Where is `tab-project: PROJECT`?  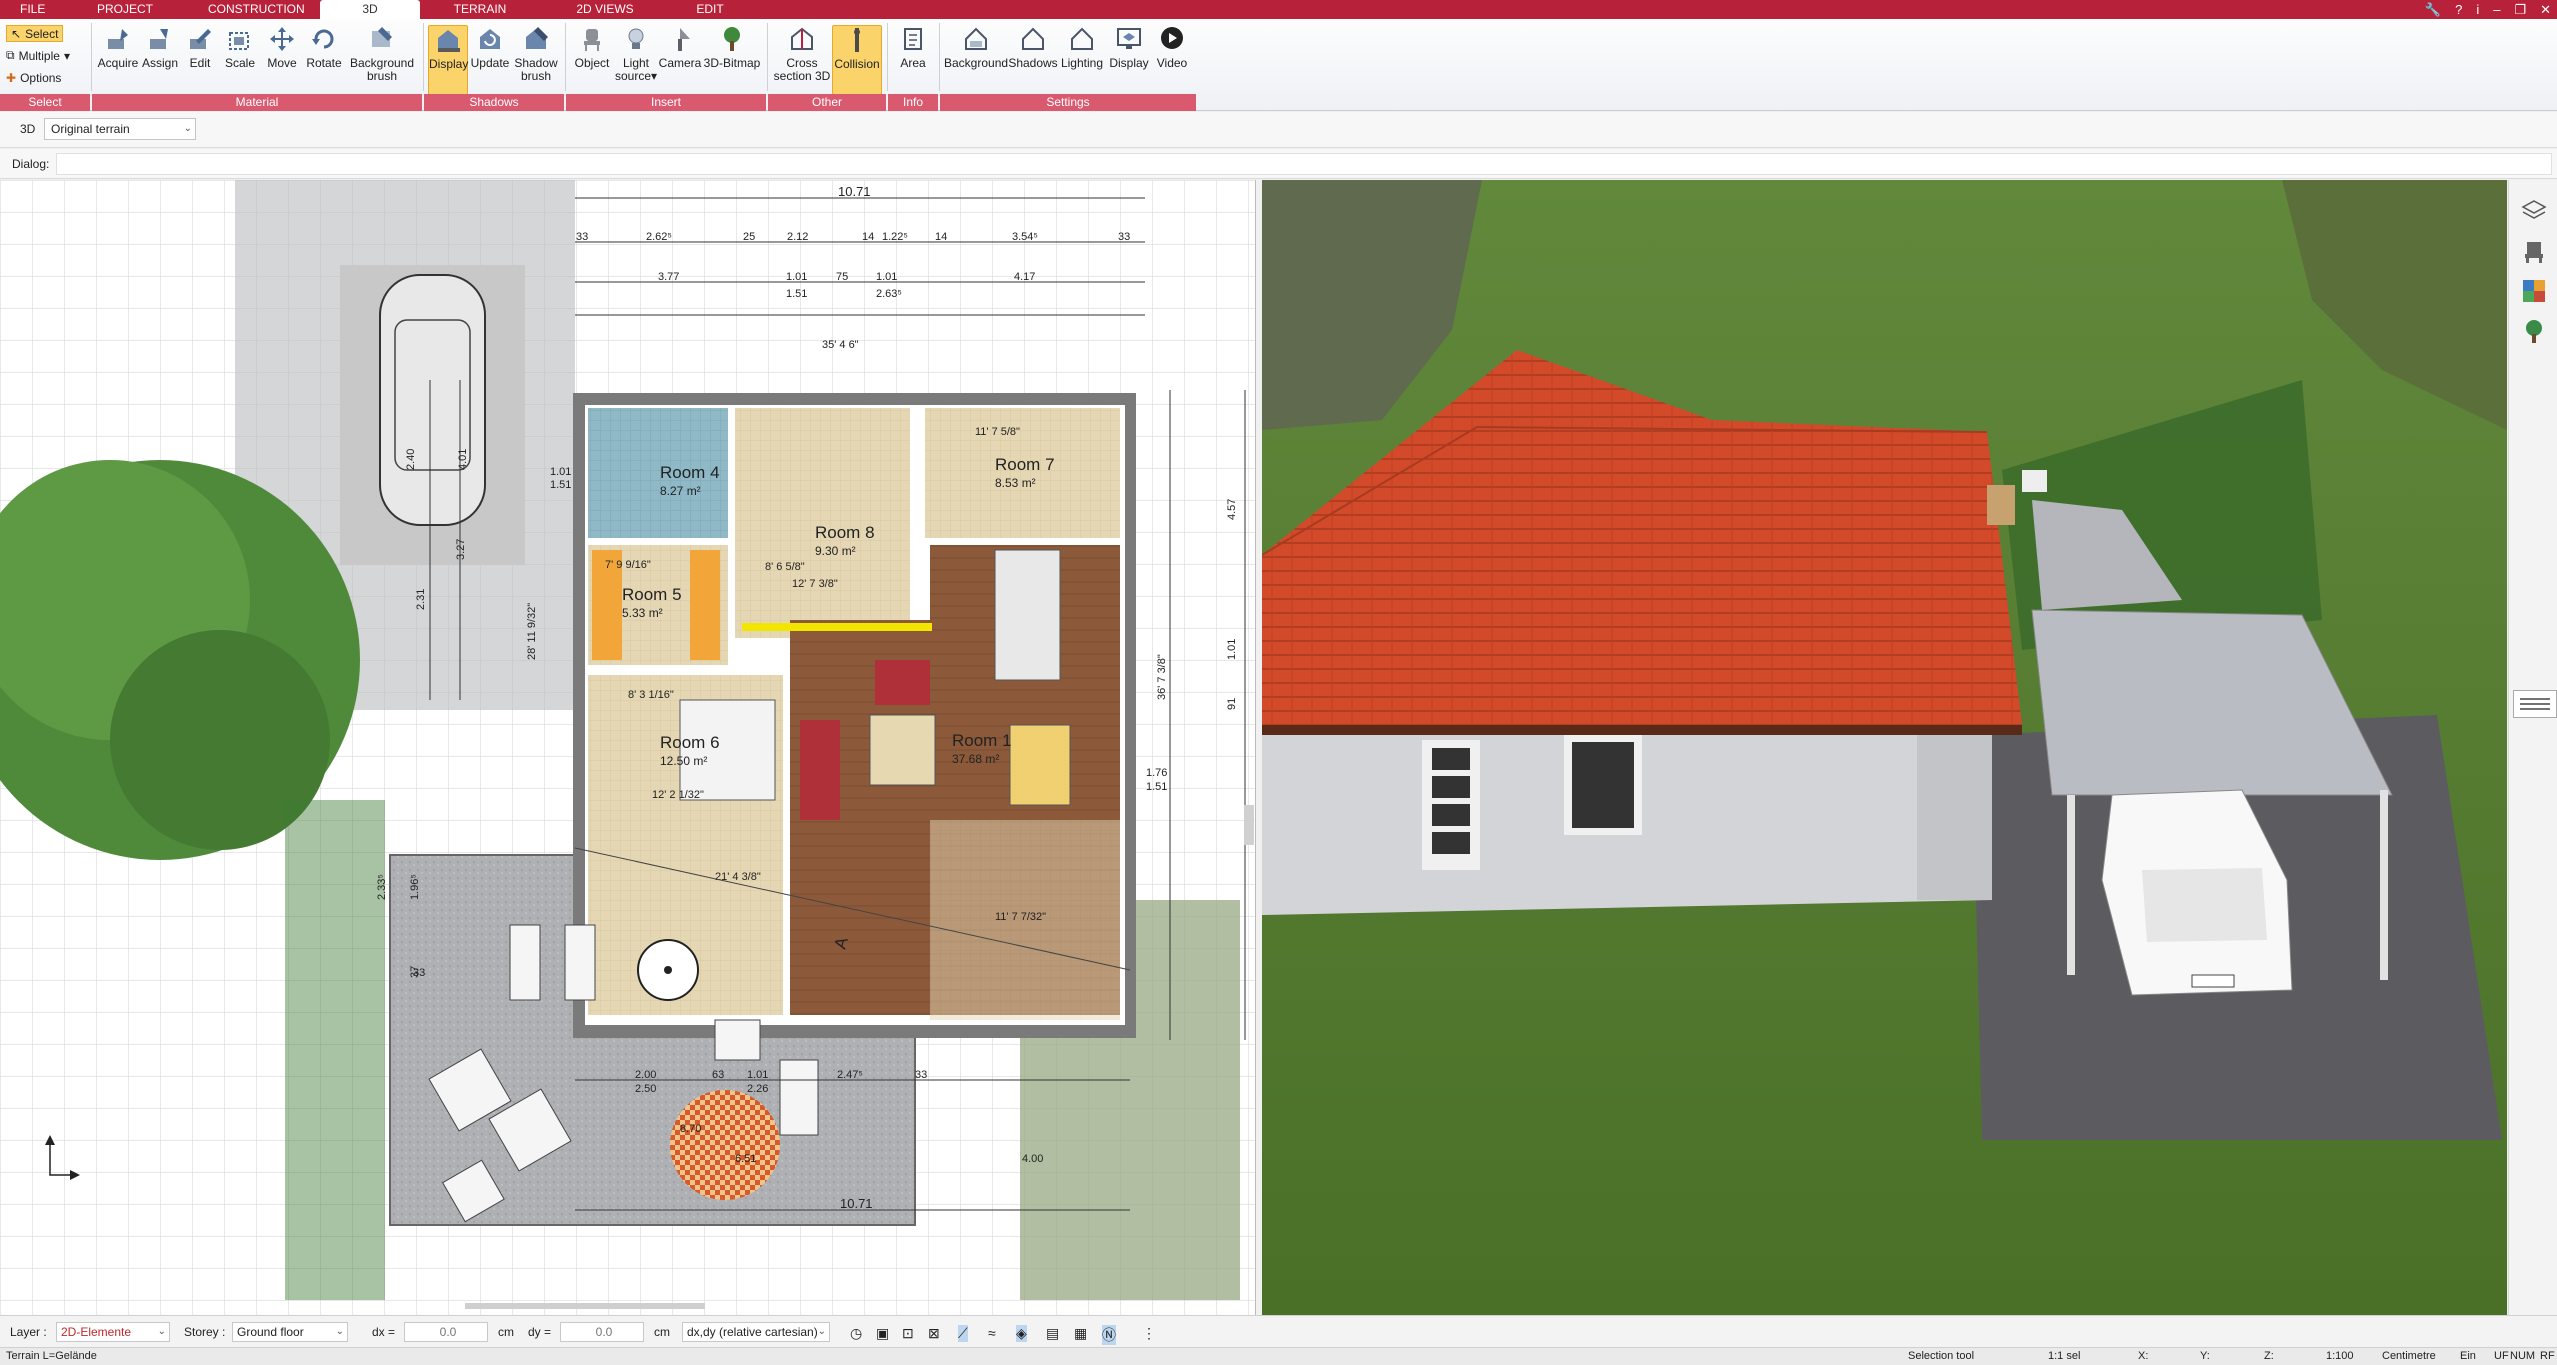
tab-project: PROJECT is located at coordinates (125, 9).